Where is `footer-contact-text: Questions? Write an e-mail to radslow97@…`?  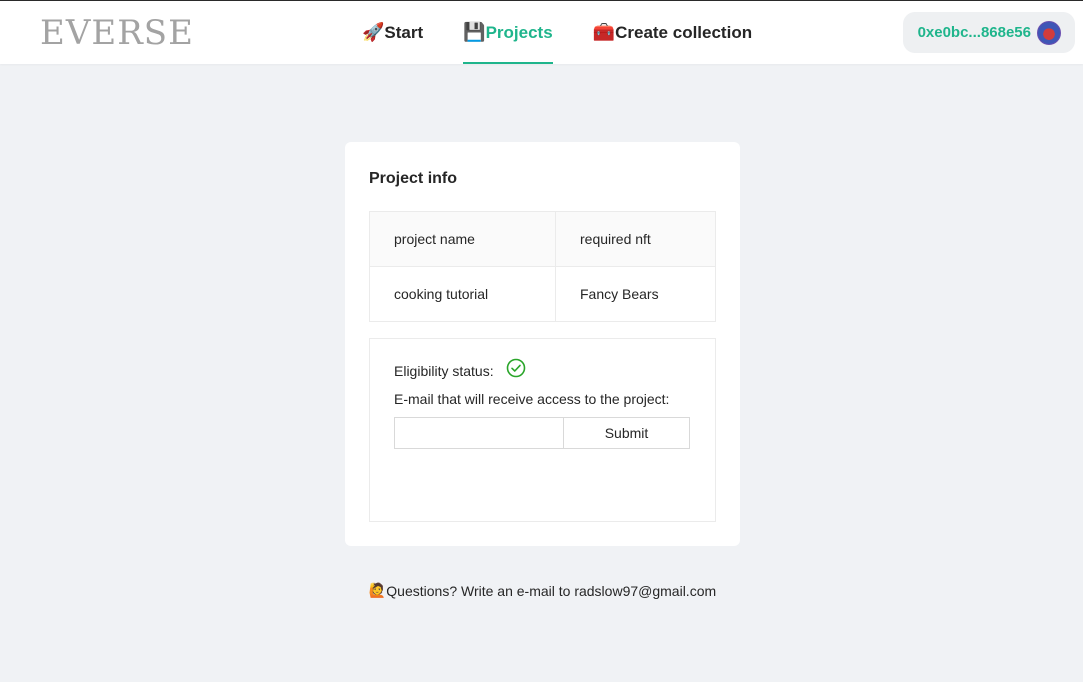
footer-contact-text: Questions? Write an e-mail to radslow97@… is located at coordinates (551, 590).